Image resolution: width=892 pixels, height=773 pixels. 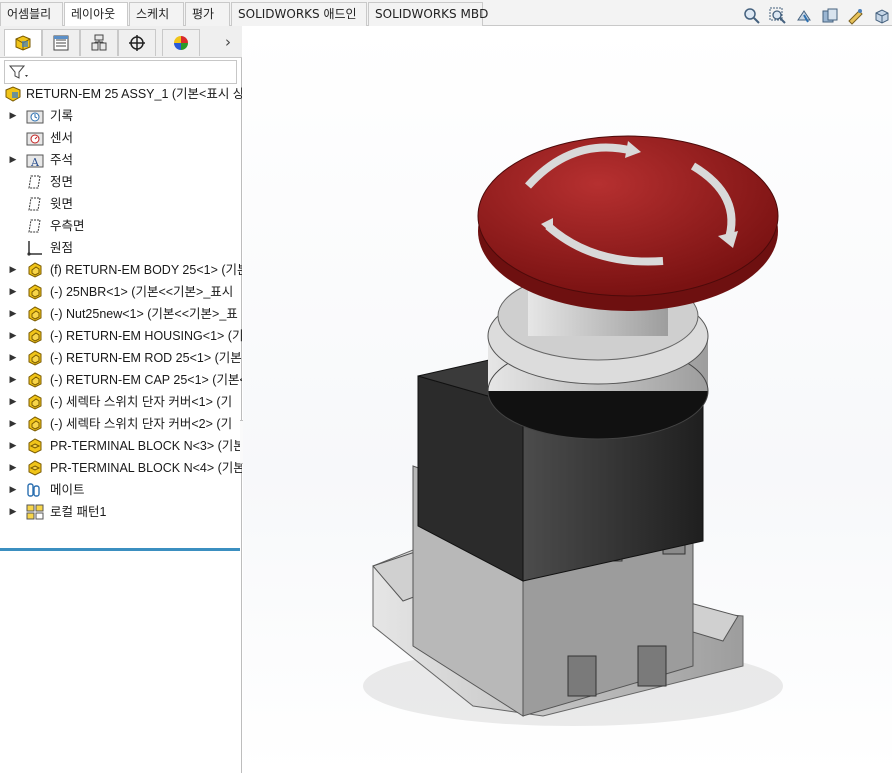 What do you see at coordinates (121, 138) in the screenshot?
I see `tree-item: 센서` at bounding box center [121, 138].